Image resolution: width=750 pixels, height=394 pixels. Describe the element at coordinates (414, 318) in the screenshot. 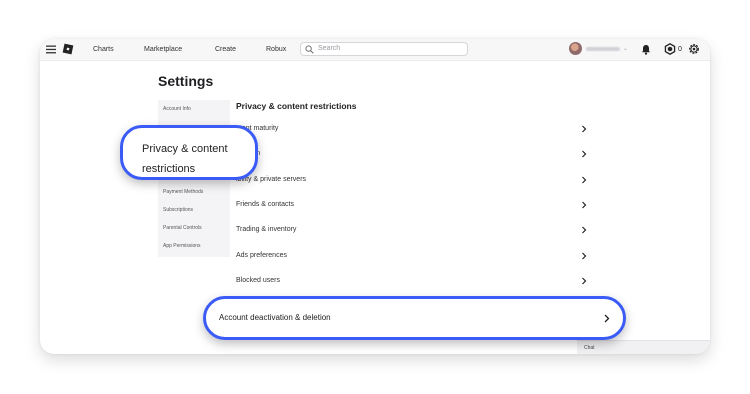

I see `account-deactivation-callout: Account deactivation & deletion` at that location.